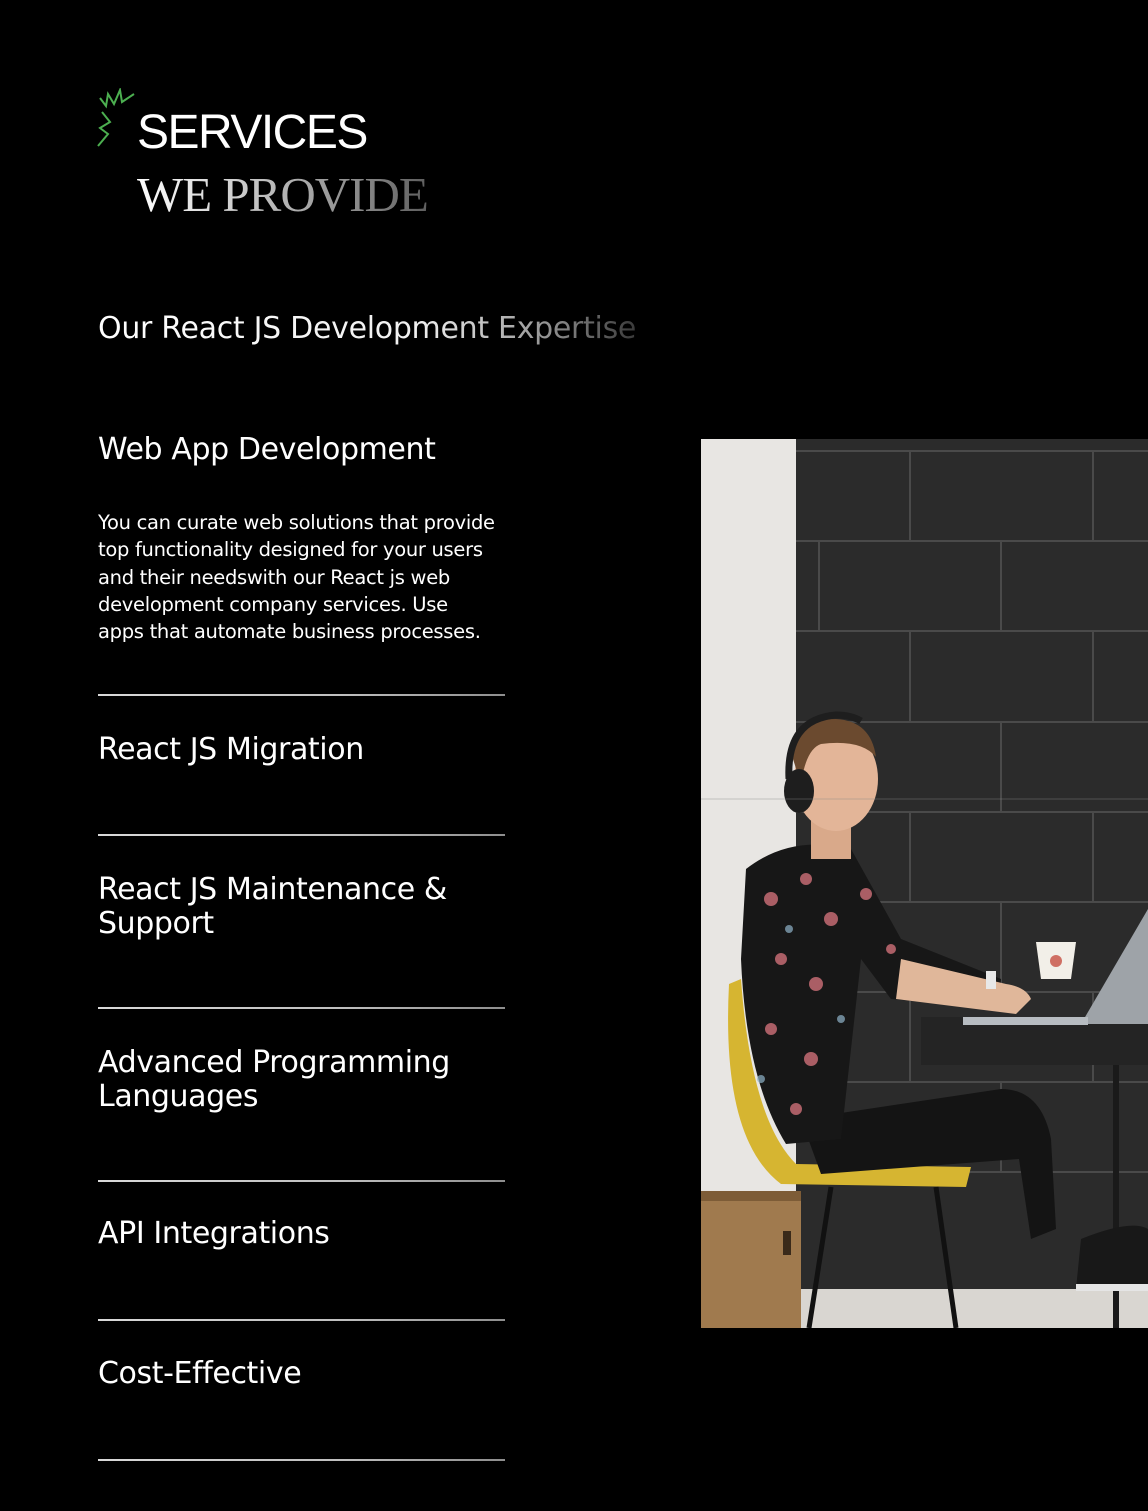  Describe the element at coordinates (301, 1234) in the screenshot. I see `service-title: API Integrations` at that location.